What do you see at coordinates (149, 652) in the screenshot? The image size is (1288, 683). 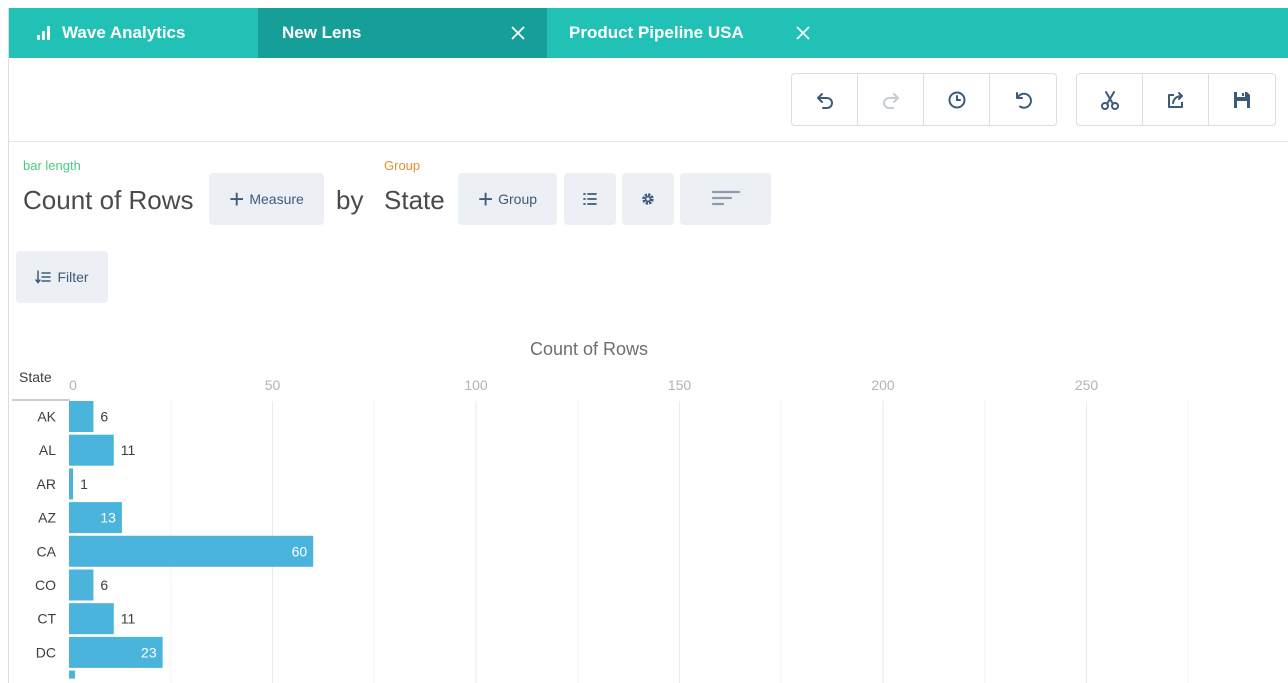 I see `value-label-dc: 23` at bounding box center [149, 652].